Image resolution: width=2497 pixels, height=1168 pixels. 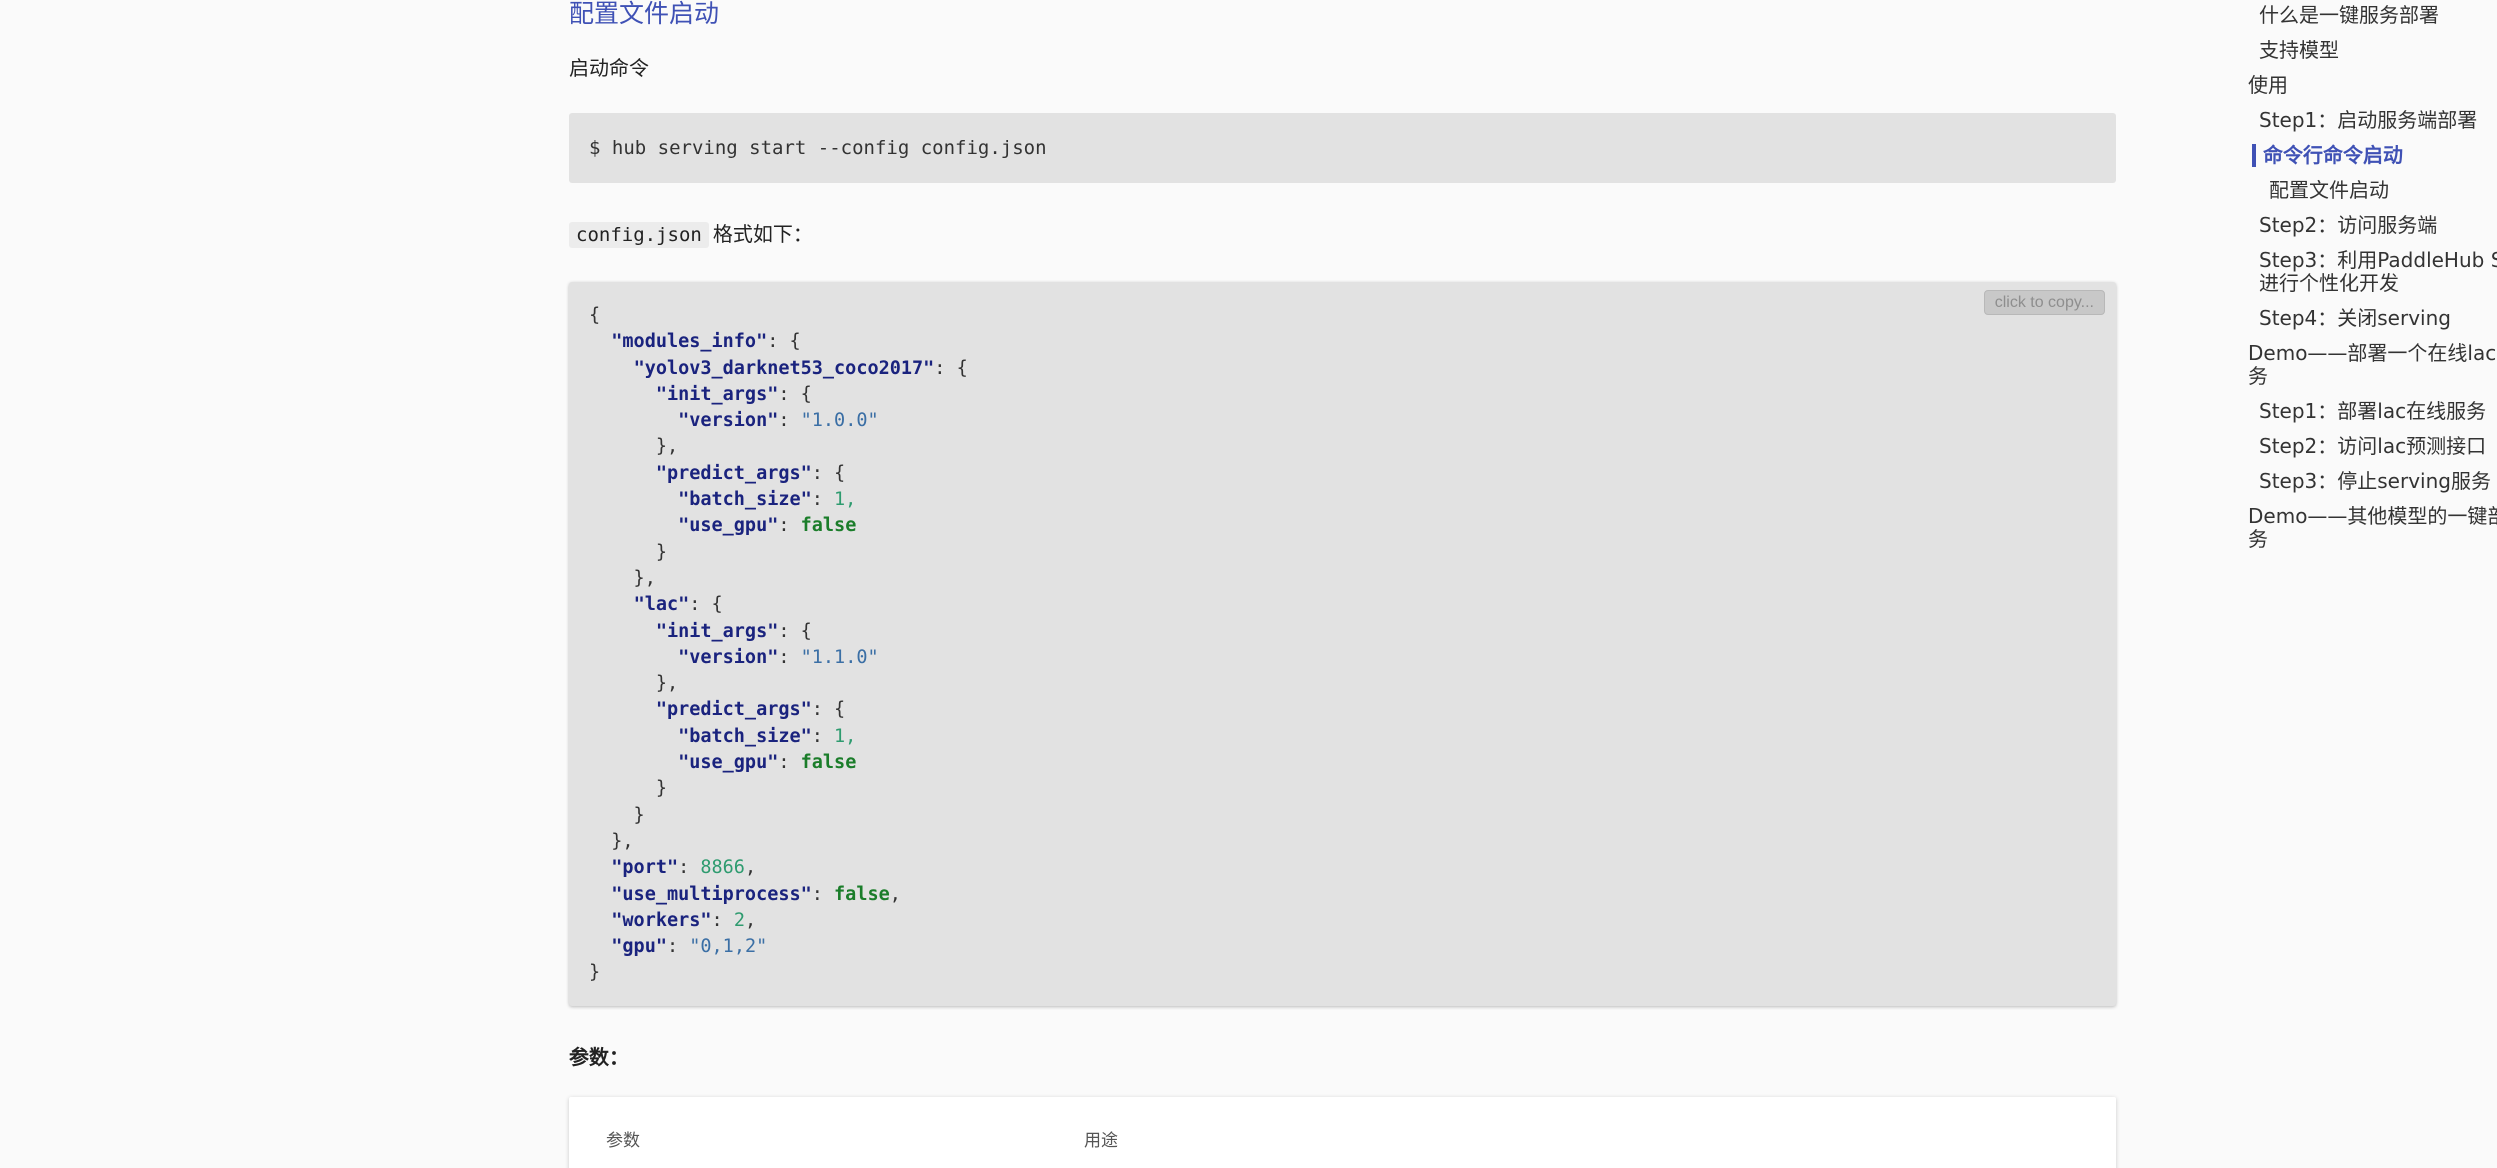 What do you see at coordinates (1342, 947) in the screenshot?
I see `json-line: "gpu": "0,1,2"` at bounding box center [1342, 947].